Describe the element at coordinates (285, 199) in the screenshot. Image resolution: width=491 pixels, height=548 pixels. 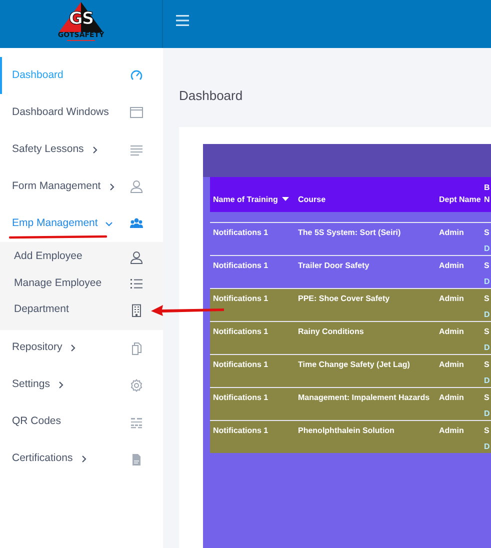
I see `sort-icon` at that location.